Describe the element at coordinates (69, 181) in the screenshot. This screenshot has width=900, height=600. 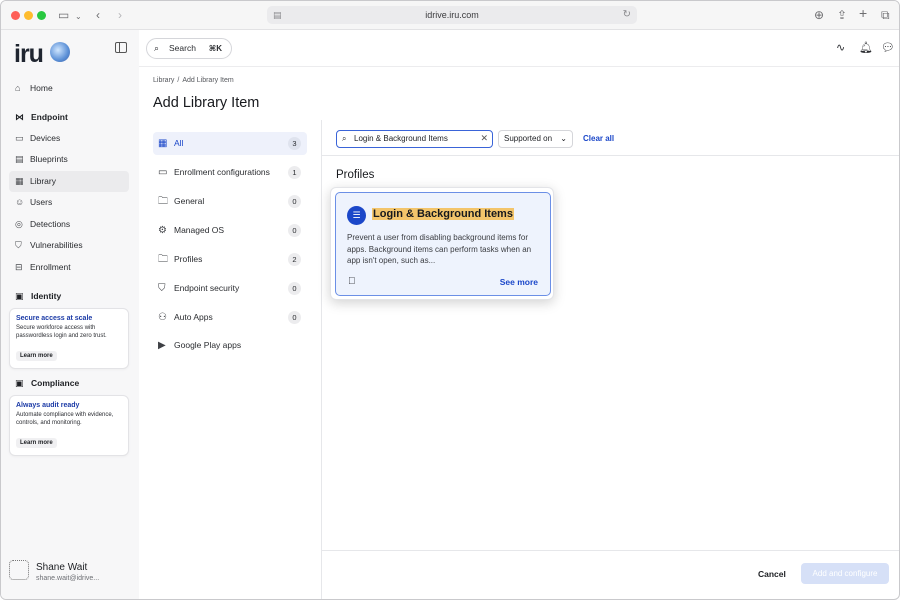
I see `sidebar-item-library: ▦ Library` at that location.